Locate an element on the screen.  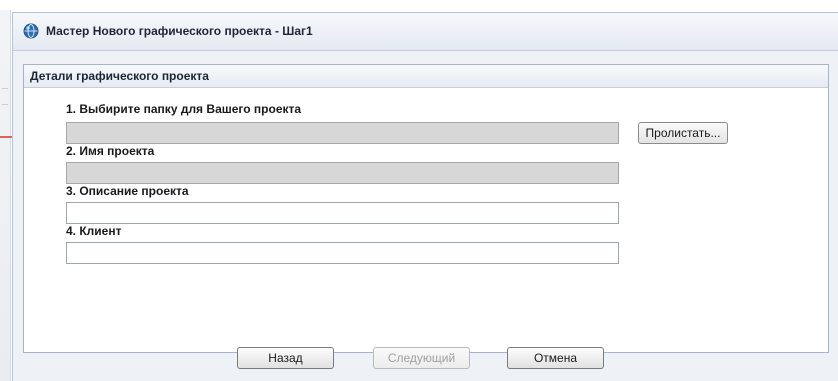
next-button: Следующий is located at coordinates (421, 358).